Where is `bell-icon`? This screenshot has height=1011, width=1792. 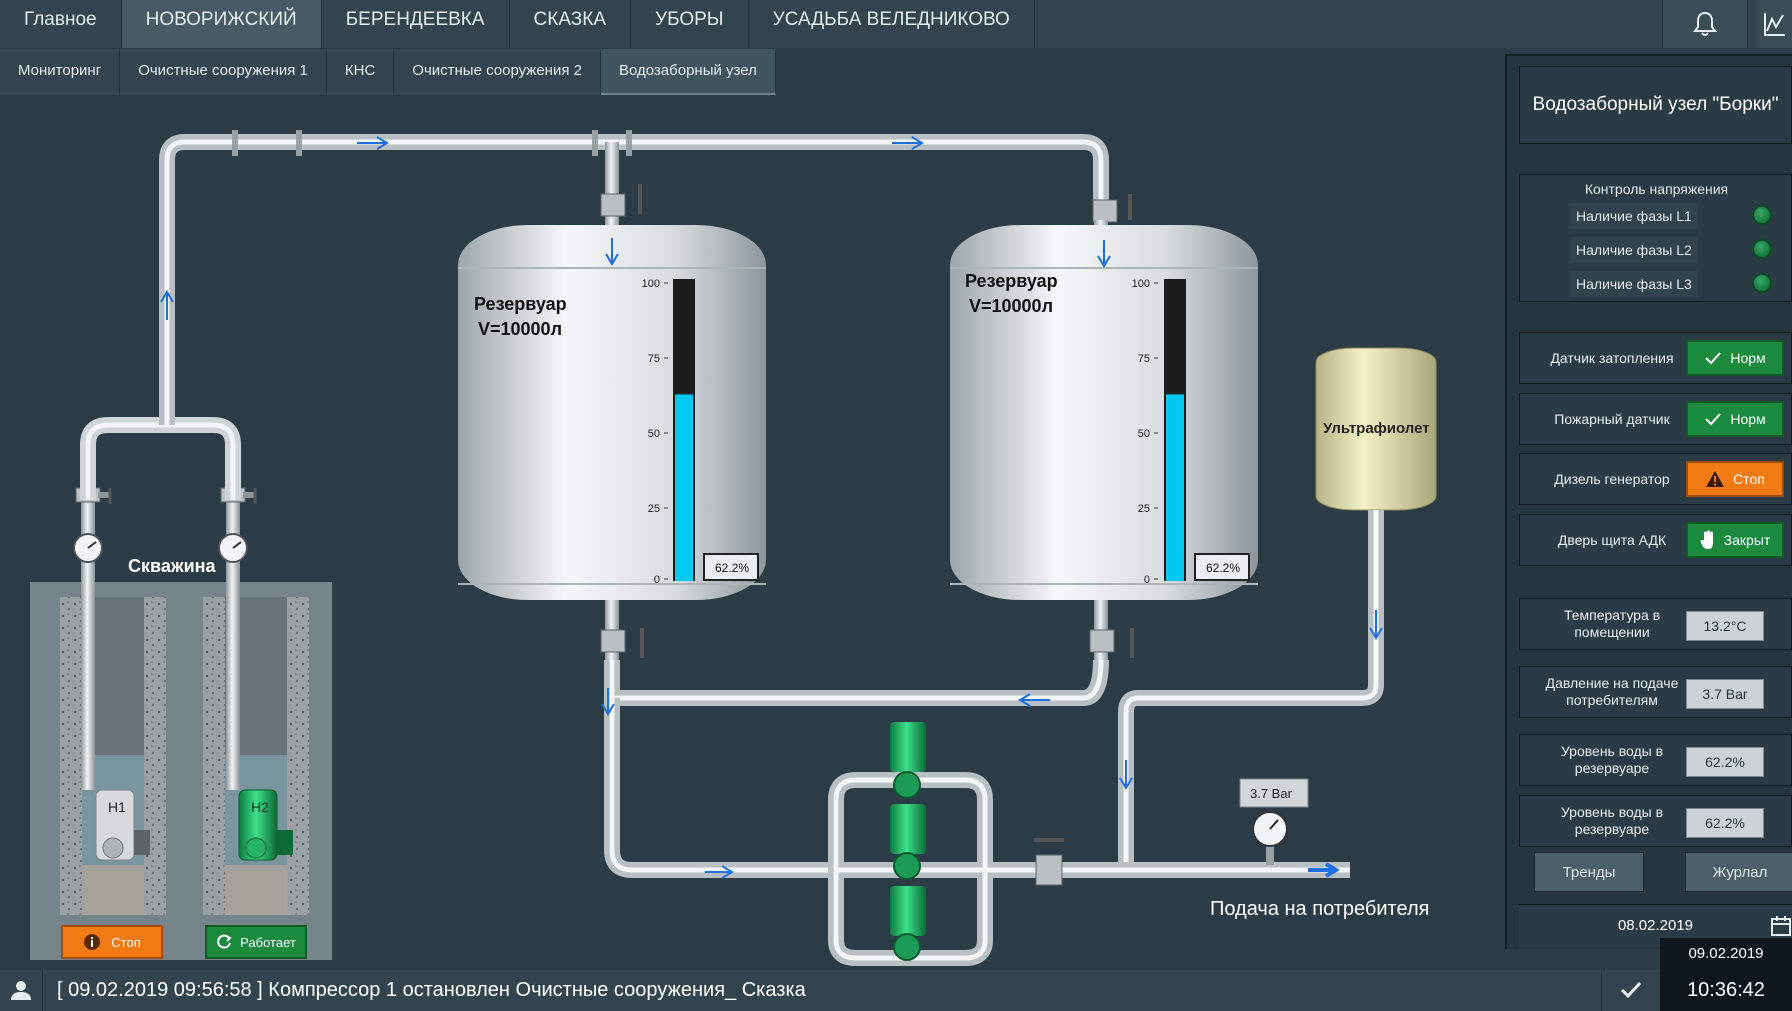
bell-icon is located at coordinates (1705, 23).